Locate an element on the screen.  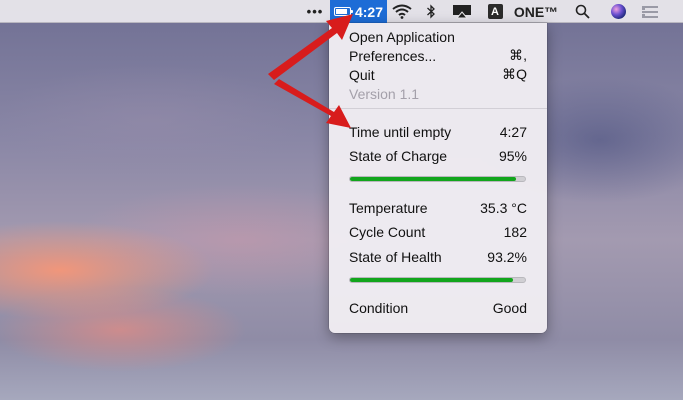
state-of-charge-label: State of Charge is located at coordinates (398, 155).